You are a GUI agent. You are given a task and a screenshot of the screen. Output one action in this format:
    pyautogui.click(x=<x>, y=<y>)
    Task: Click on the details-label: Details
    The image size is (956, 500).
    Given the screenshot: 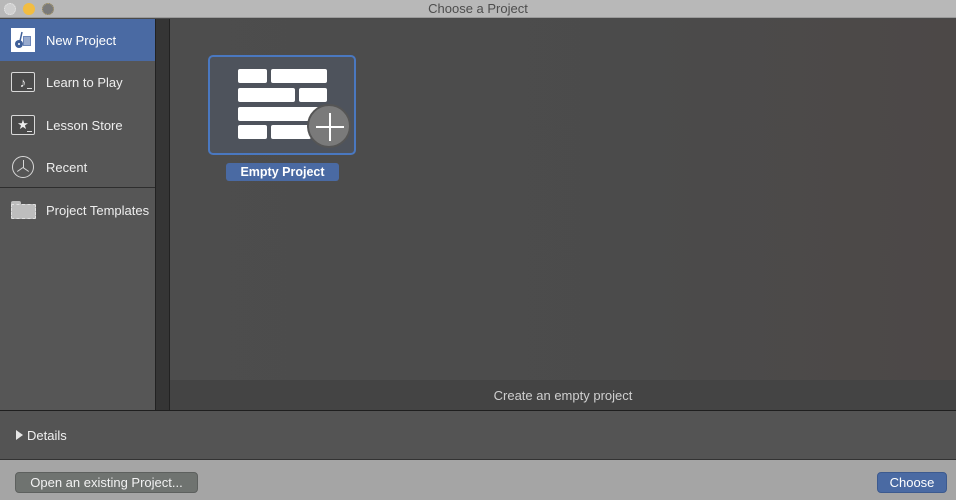 What is the action you would take?
    pyautogui.click(x=47, y=435)
    